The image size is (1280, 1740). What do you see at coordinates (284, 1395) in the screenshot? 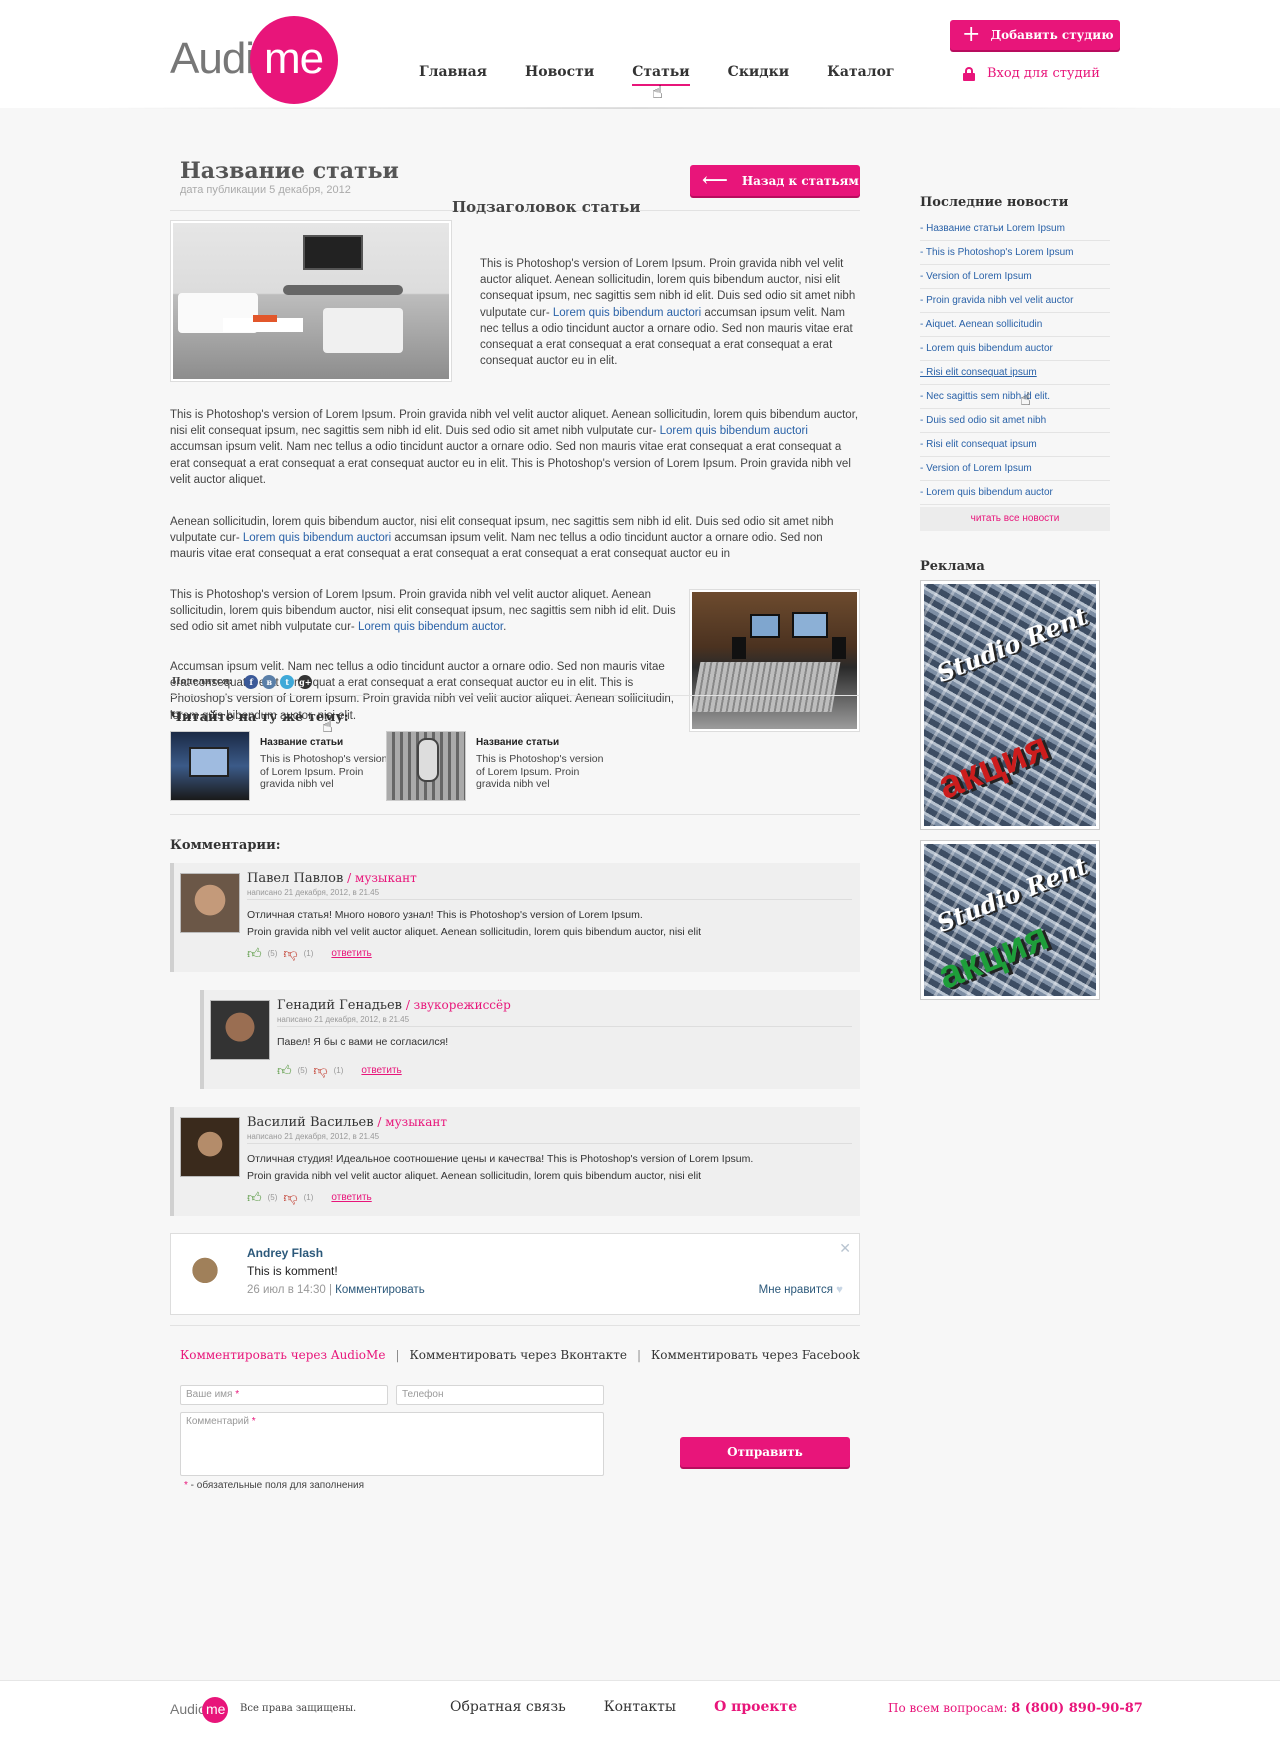
I see `name-input: Ваше имя *` at bounding box center [284, 1395].